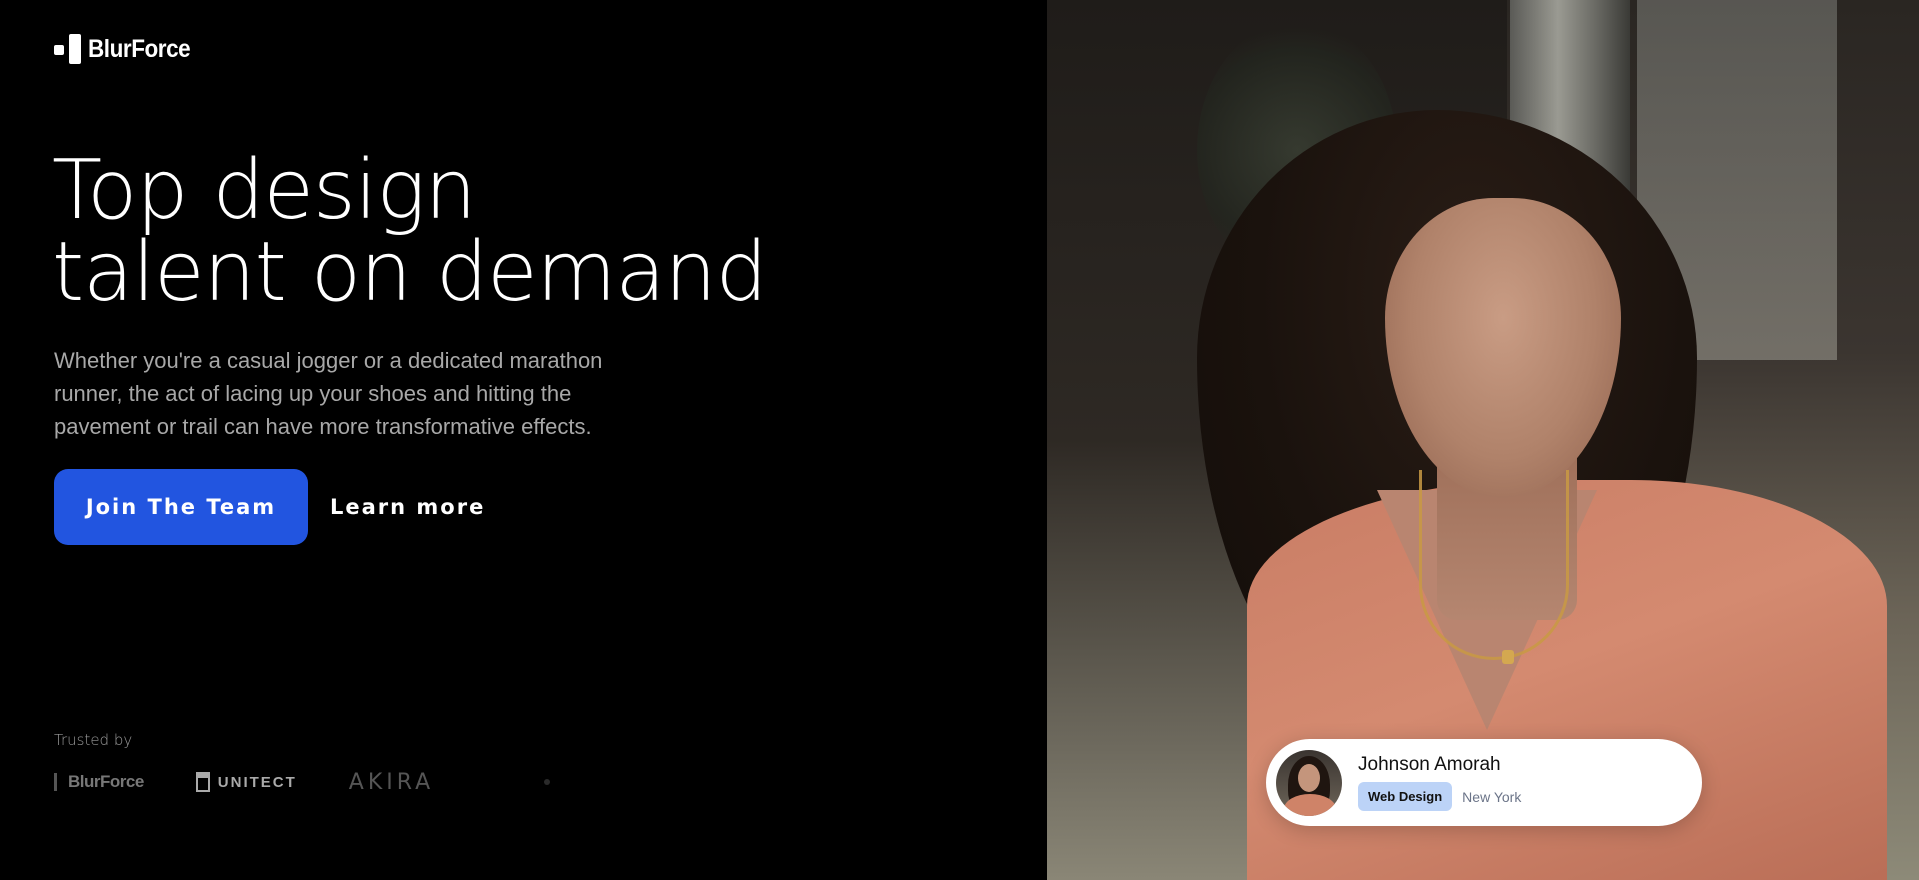 This screenshot has width=1919, height=880. I want to click on faded-logo-icon, so click(547, 782).